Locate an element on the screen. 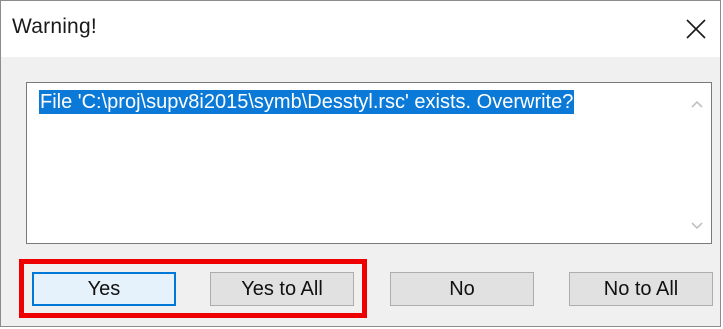 This screenshot has width=723, height=329. chevron-up-icon is located at coordinates (697, 104).